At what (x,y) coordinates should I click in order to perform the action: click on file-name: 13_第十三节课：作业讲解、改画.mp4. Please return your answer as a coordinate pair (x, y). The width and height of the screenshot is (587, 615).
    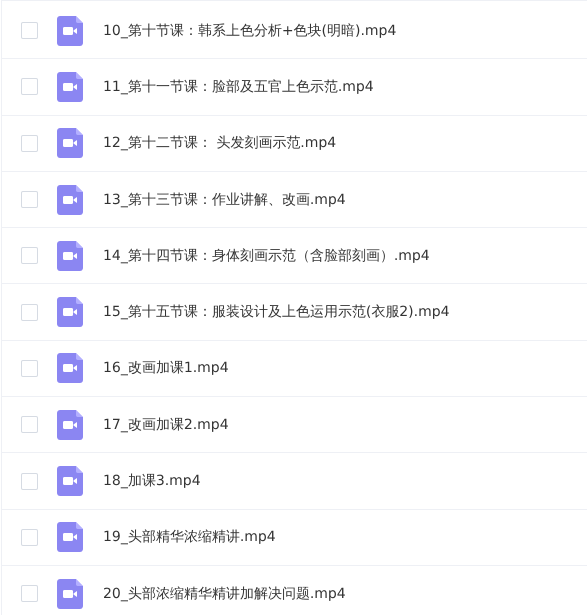
    Looking at the image, I should click on (224, 199).